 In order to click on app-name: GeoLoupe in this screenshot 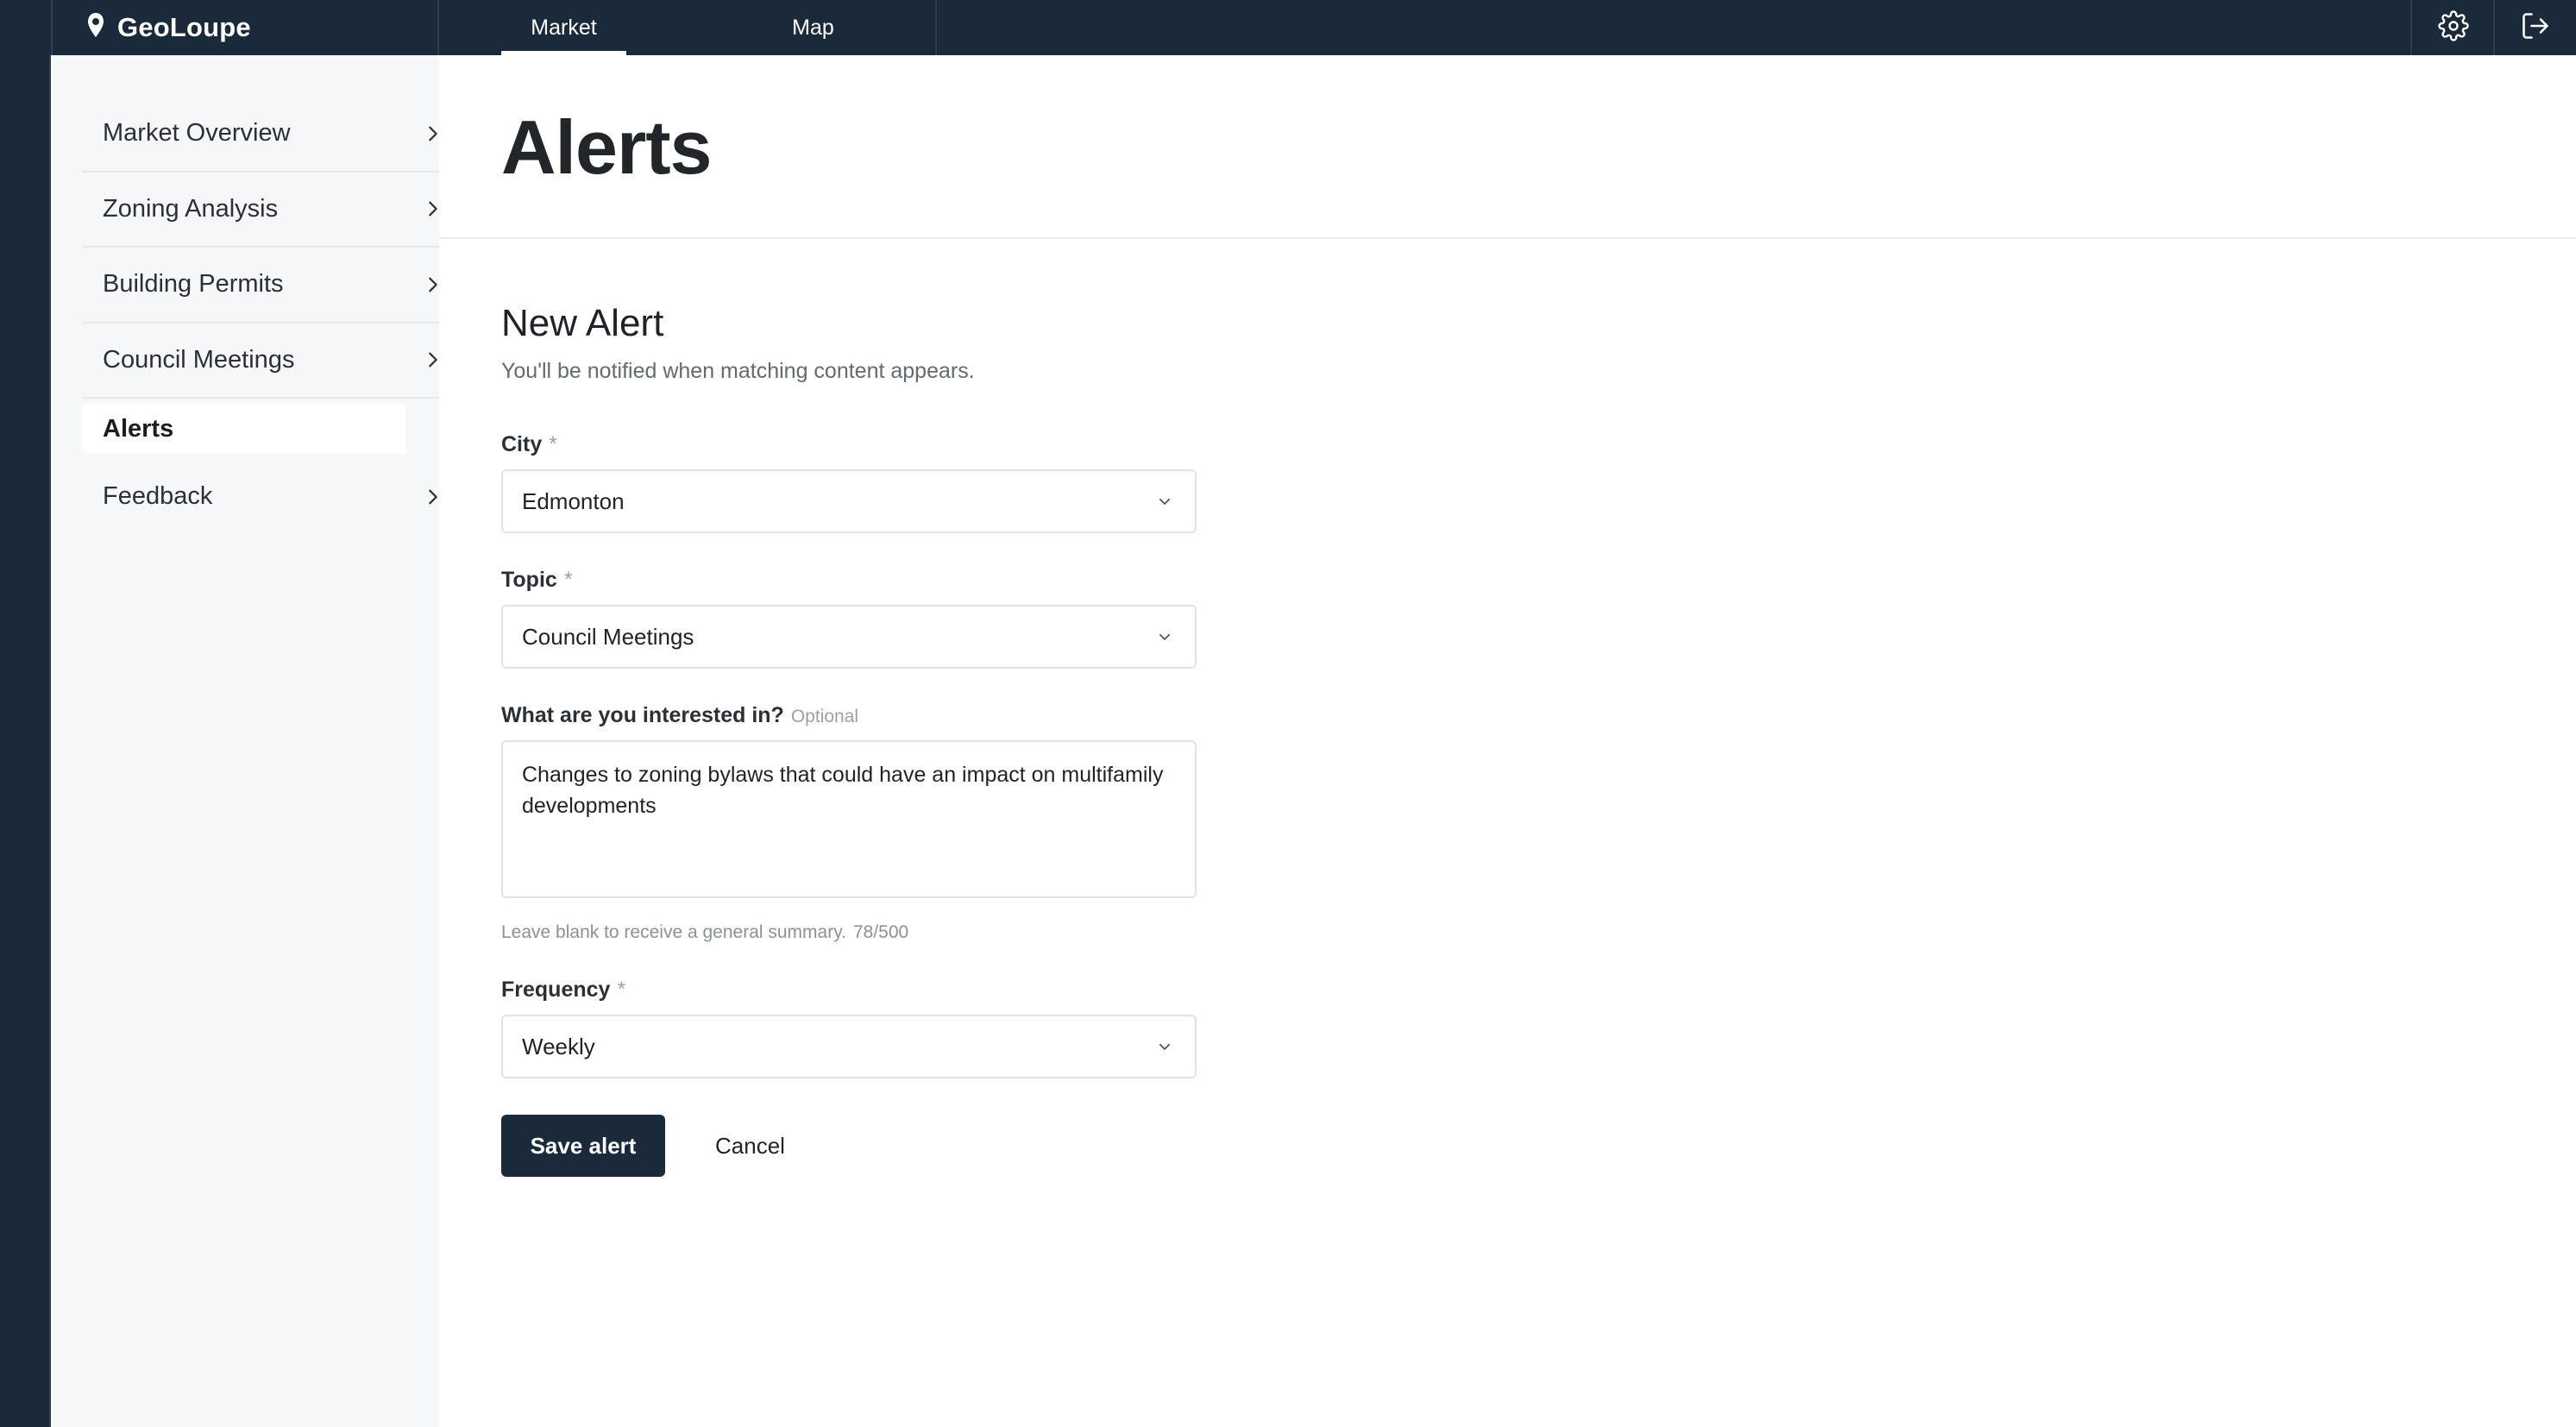, I will do `click(184, 27)`.